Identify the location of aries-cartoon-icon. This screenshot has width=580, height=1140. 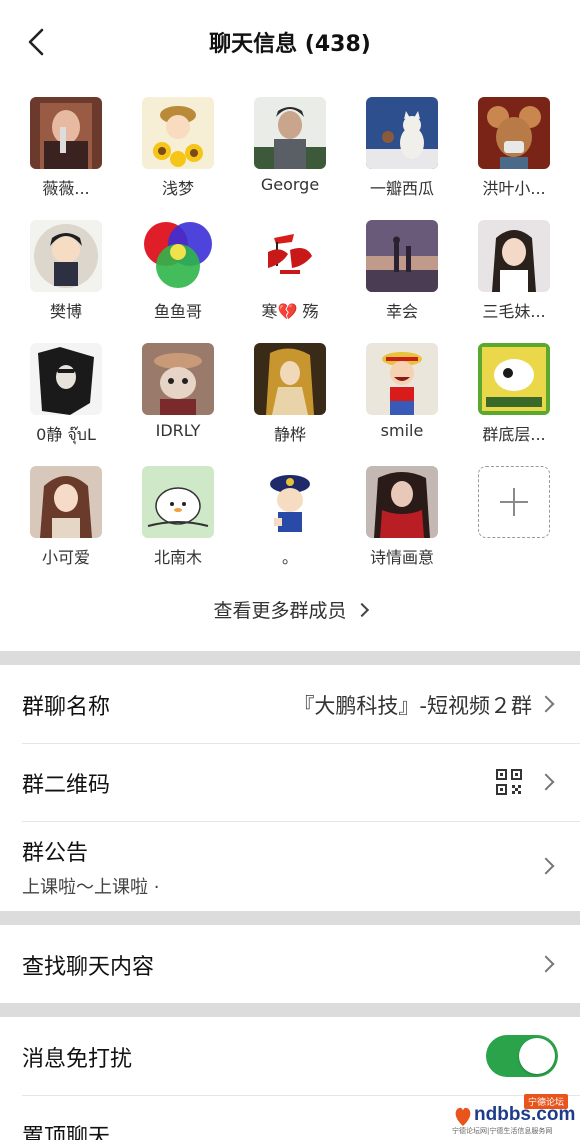
(514, 379).